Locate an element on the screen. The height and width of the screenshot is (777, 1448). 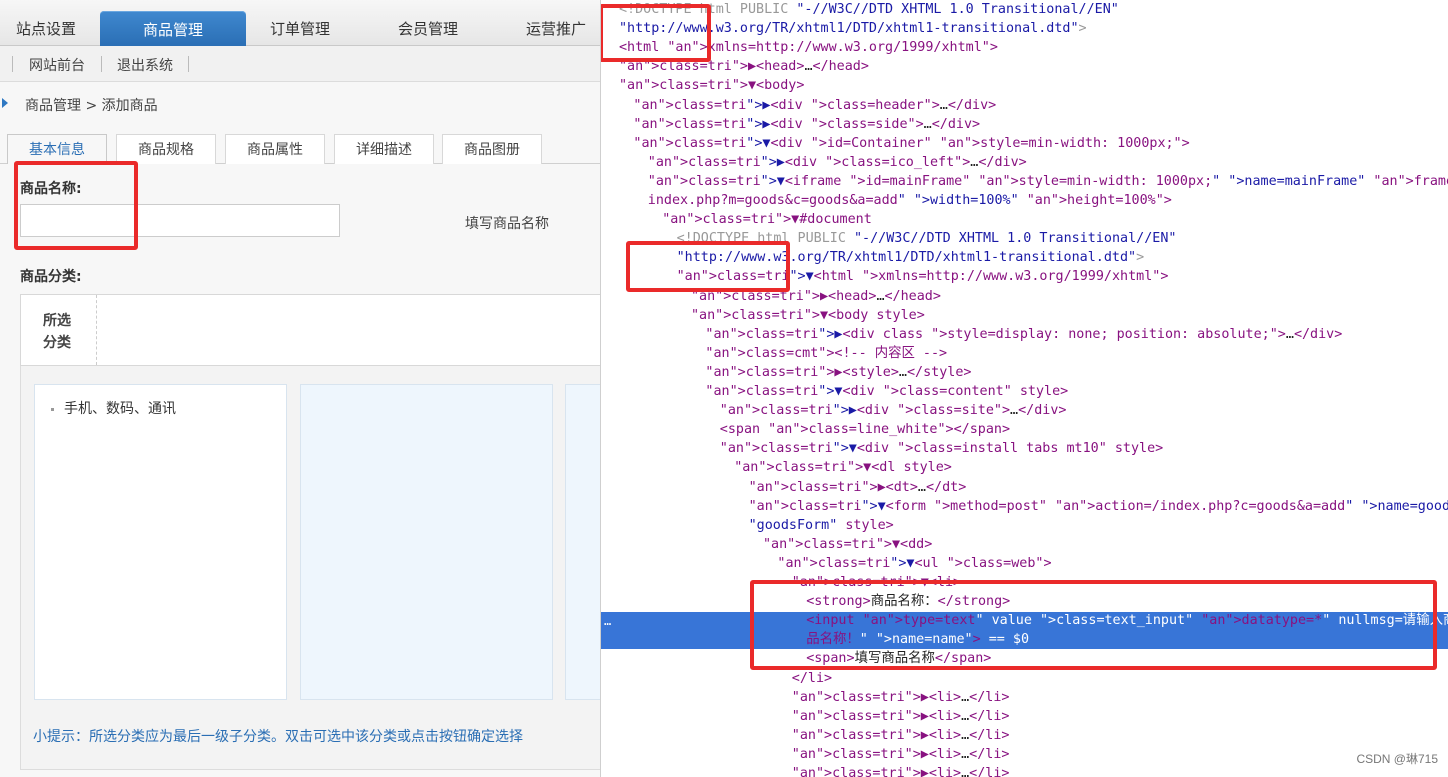
selected-category-label-line2: 分类 is located at coordinates (57, 343).